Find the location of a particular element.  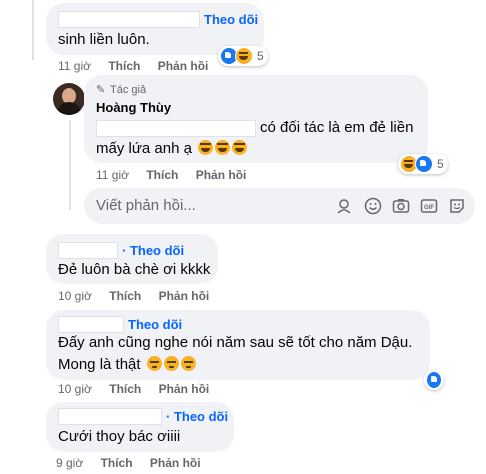

comment-text: Cưới thoy bác ơiiii is located at coordinates (119, 436).